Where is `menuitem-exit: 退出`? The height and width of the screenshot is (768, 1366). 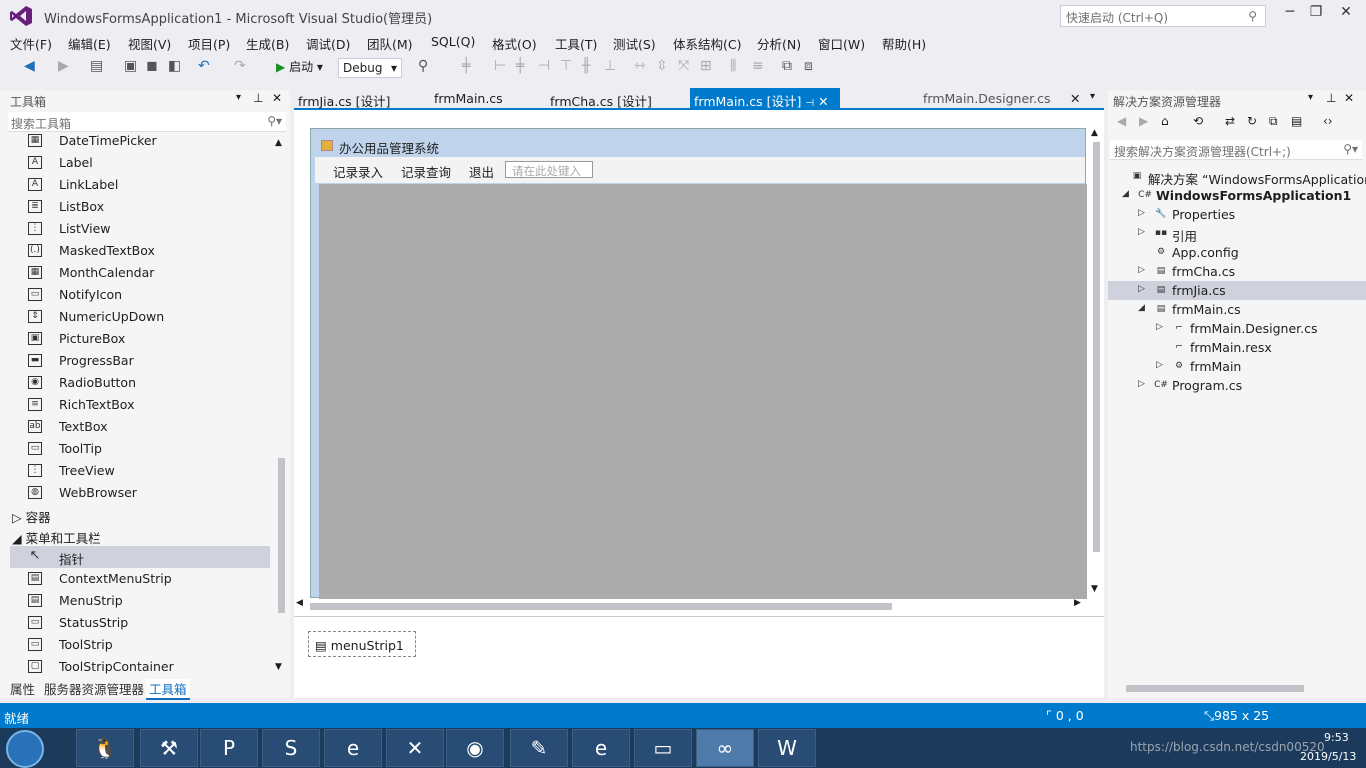
menuitem-exit: 退出 is located at coordinates (481, 171).